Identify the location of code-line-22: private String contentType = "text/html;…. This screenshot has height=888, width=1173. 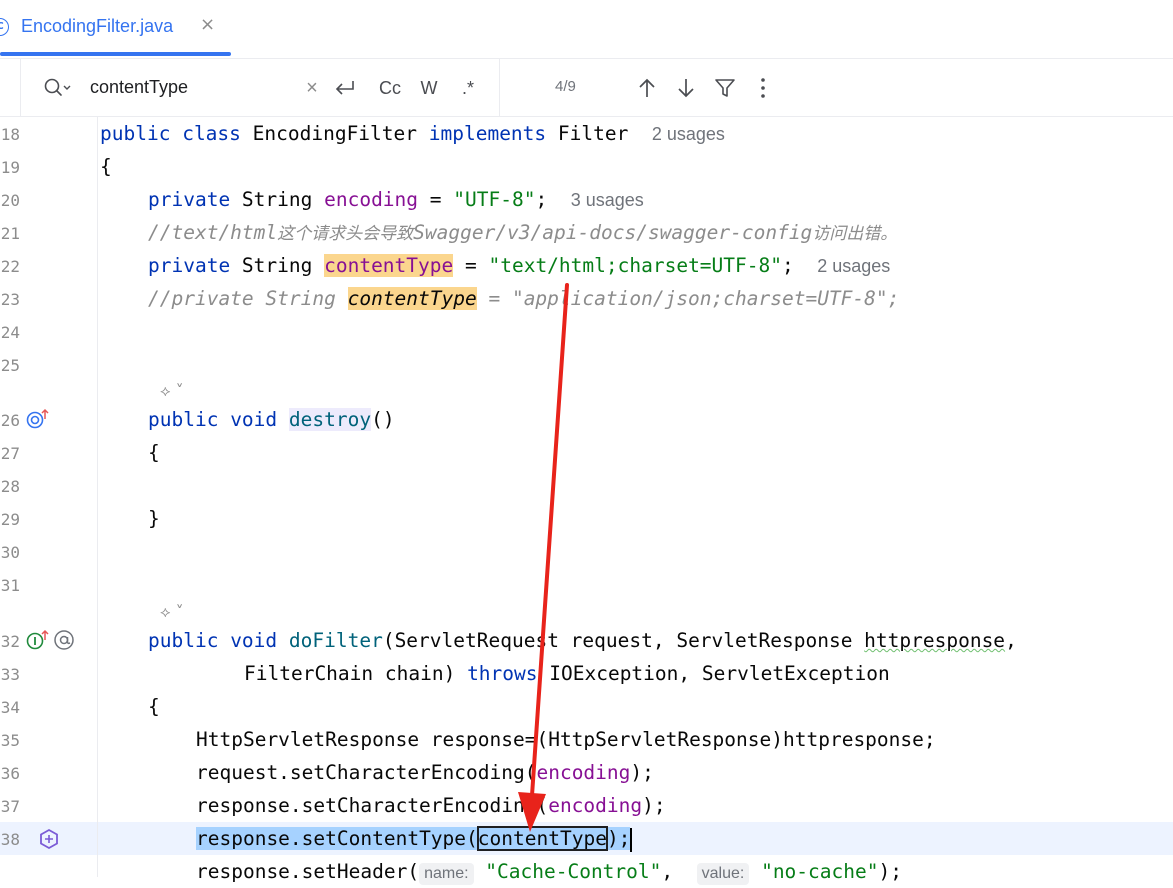
(519, 265).